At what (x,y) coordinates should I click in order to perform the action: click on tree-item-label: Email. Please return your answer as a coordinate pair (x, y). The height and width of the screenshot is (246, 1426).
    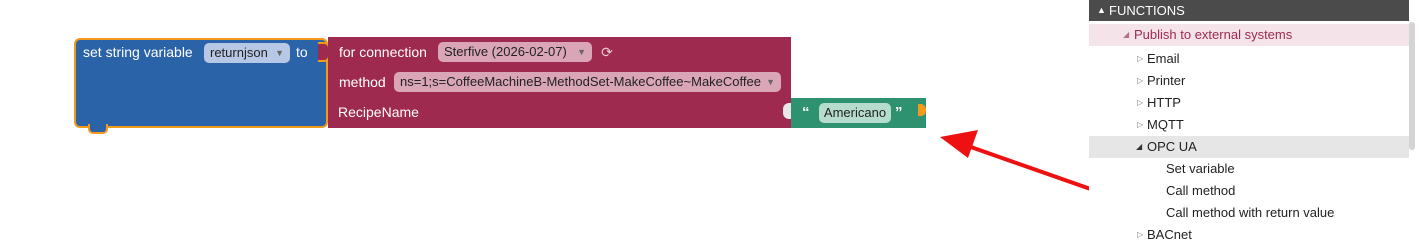
    Looking at the image, I should click on (1163, 58).